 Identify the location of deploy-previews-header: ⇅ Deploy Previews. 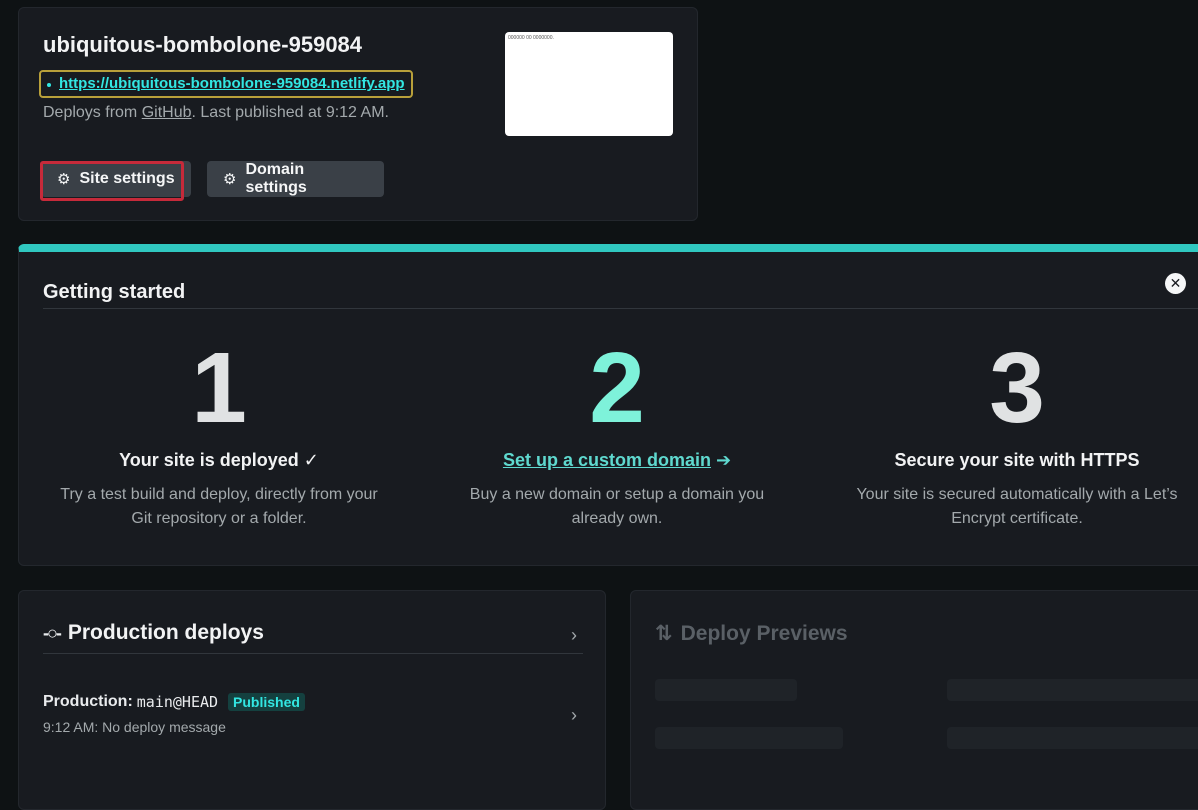
(751, 633).